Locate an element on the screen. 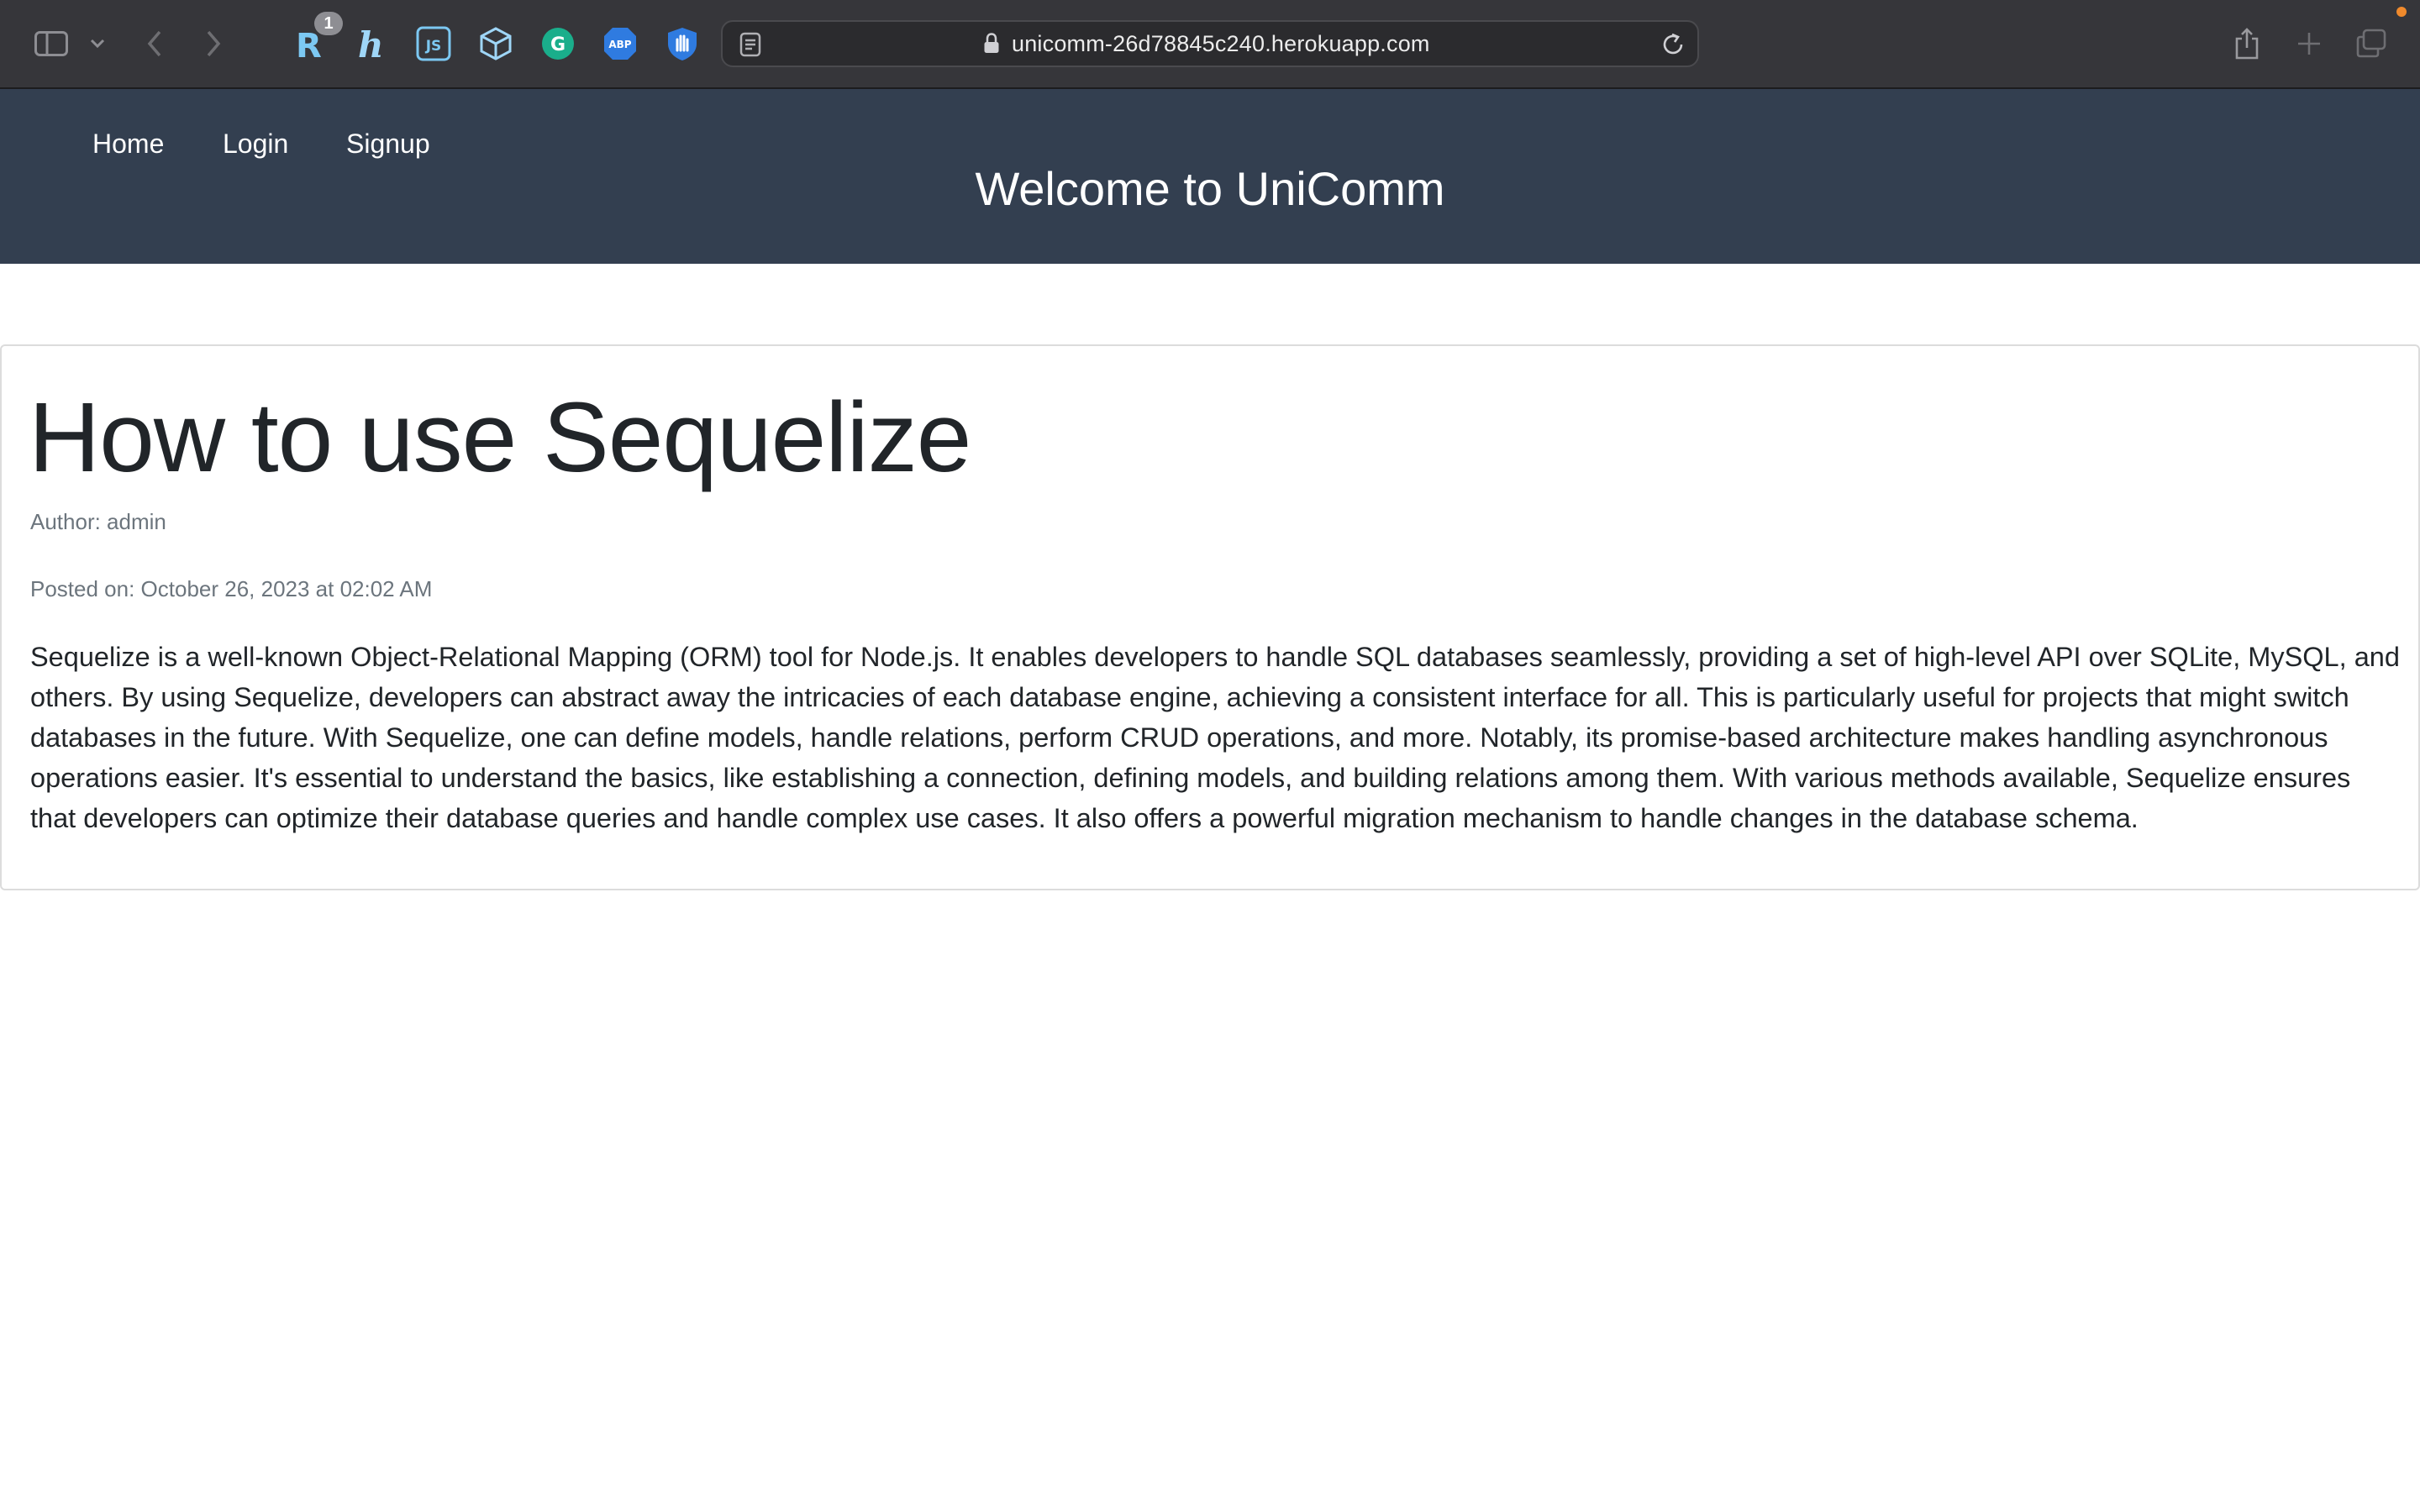  post-date: Posted on: October 26, 2023 at 02:02 AM is located at coordinates (232, 588).